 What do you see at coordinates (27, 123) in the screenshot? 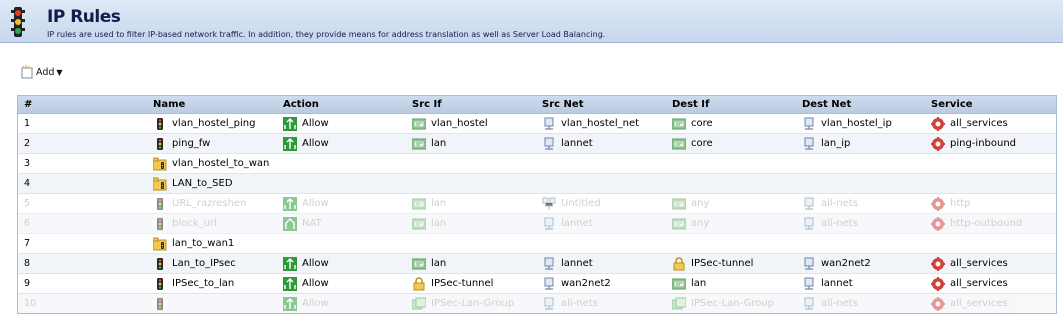
I see `rule-number: 1` at bounding box center [27, 123].